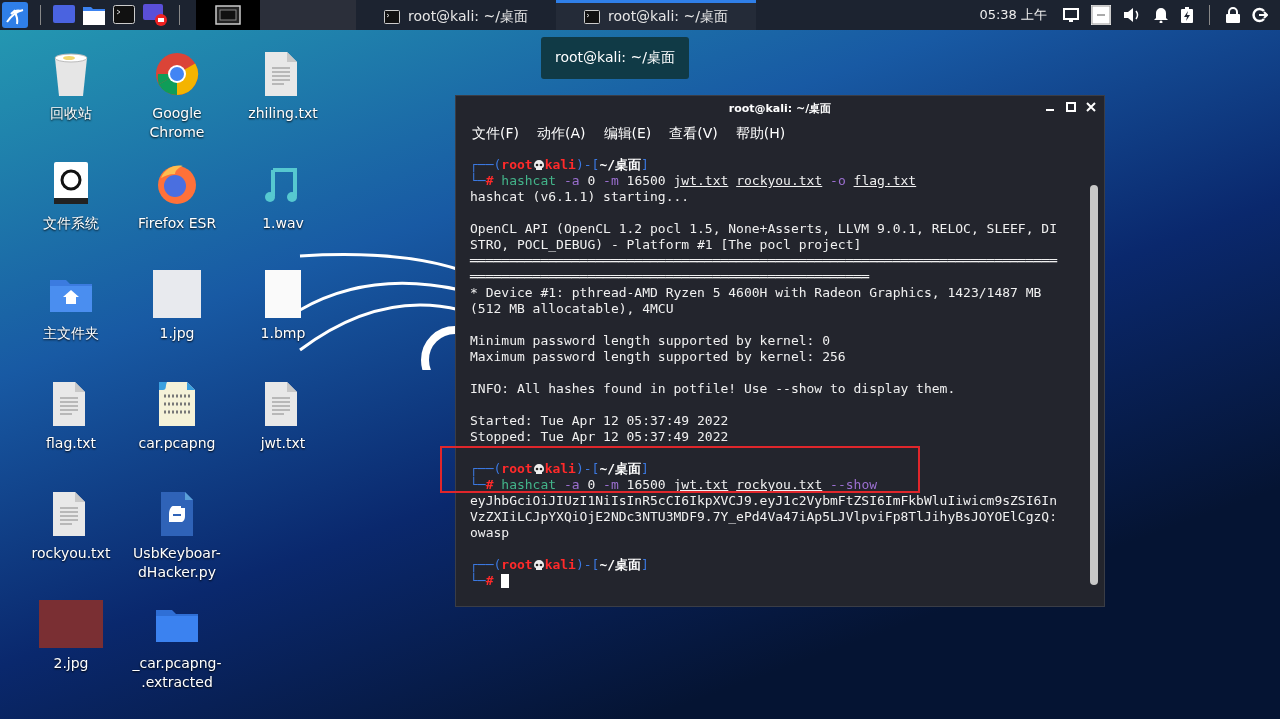 The image size is (1280, 719). Describe the element at coordinates (756, 301) in the screenshot. I see `terminal-output: * Device #1: pthread-AMD Ryzen 5 4600H with Radeon Graphics, 1423/1487 MB (512 MB allocatable), 4MCU` at that location.